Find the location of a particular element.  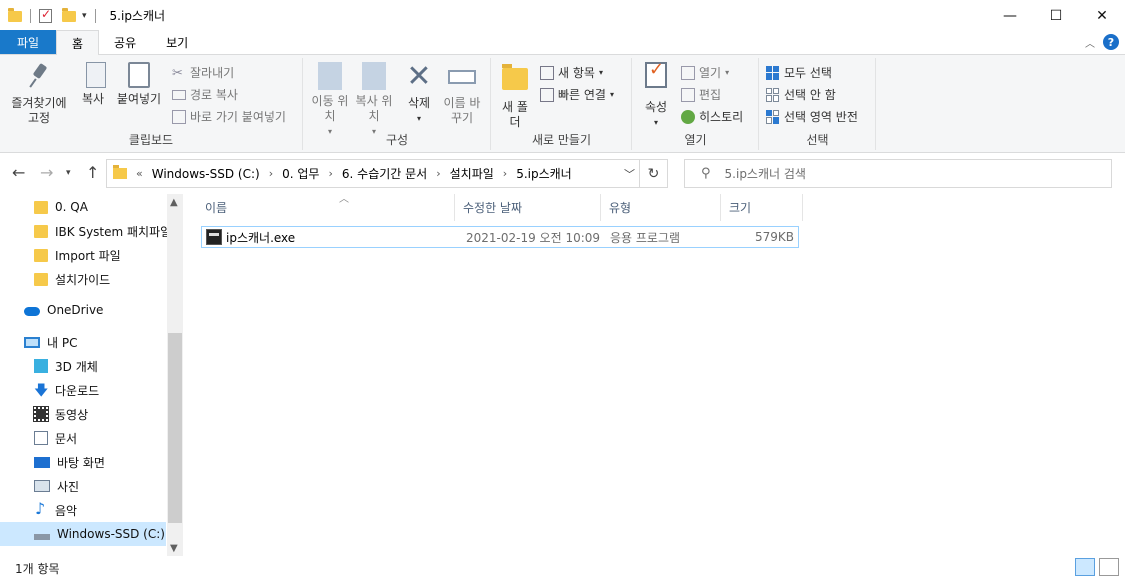

copy-path-button: 경로 복사 is located at coordinates (205, 94).